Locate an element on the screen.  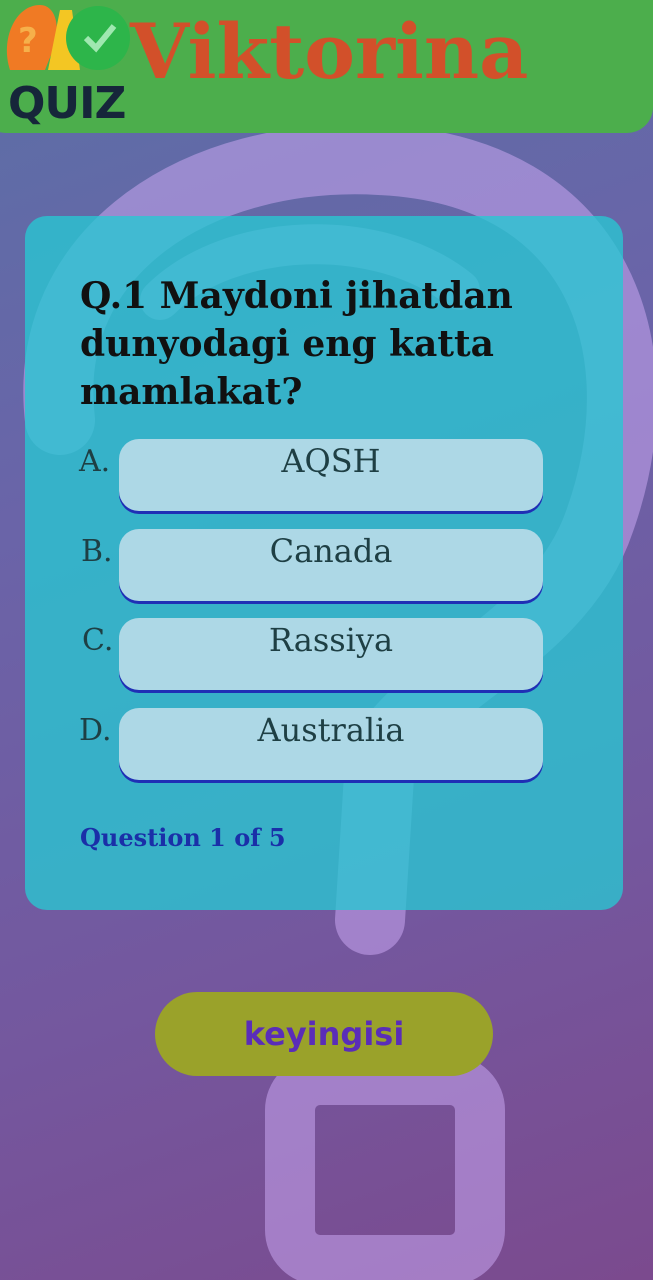
option-d-button: Australia is located at coordinates (331, 744).